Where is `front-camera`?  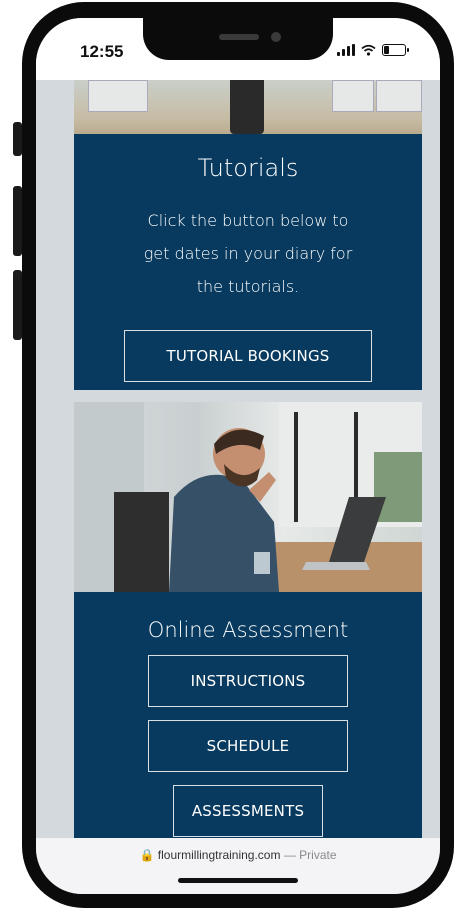 front-camera is located at coordinates (276, 37).